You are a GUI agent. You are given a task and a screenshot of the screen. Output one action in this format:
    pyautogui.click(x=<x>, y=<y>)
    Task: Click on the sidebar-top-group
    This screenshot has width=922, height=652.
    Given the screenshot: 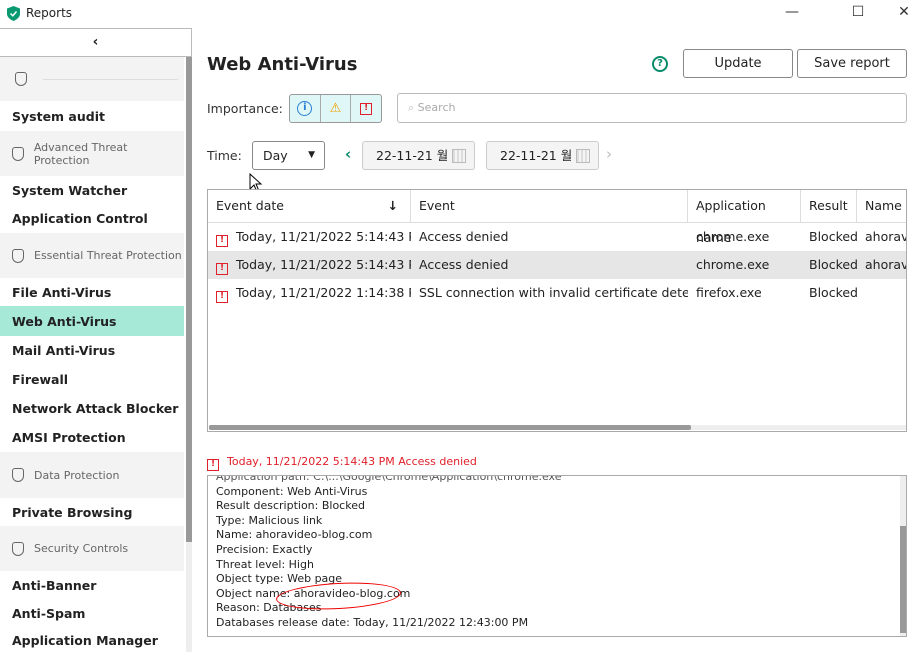 What is the action you would take?
    pyautogui.click(x=92, y=79)
    